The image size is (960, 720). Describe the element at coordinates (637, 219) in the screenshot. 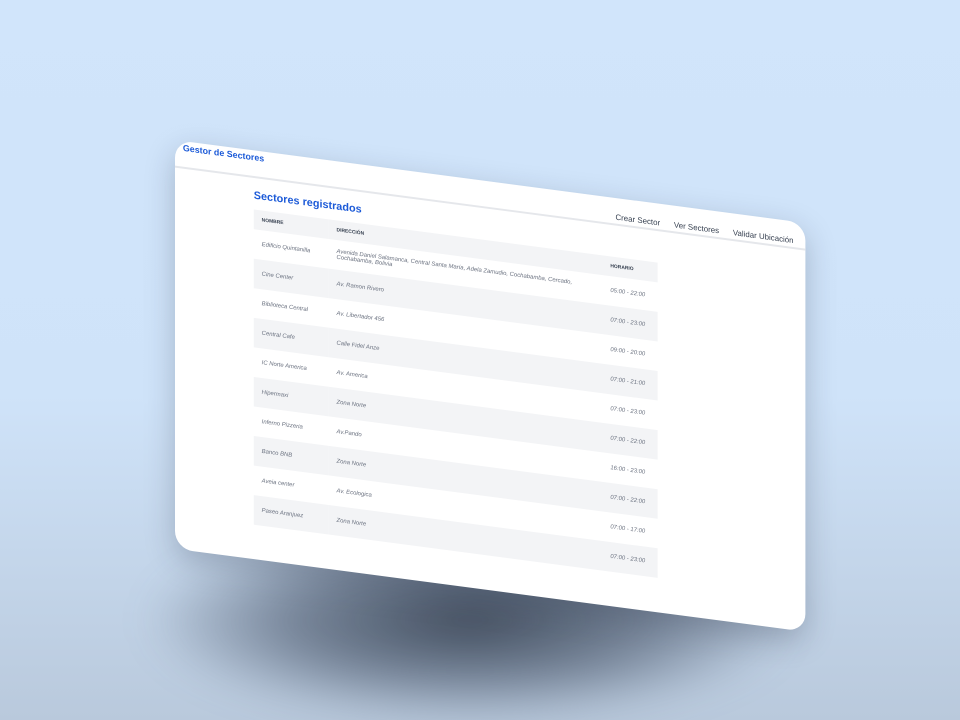

I see `nav-crear-sector: Crear Sector` at that location.